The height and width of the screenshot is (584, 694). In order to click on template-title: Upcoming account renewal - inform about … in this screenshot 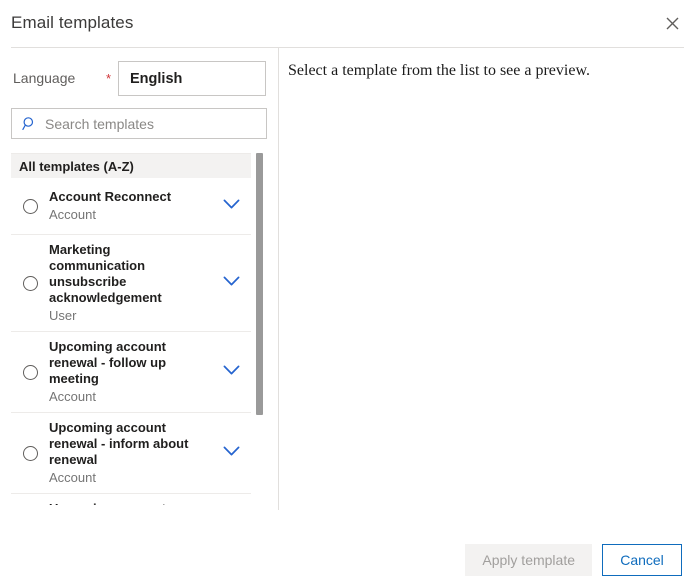, I will do `click(119, 443)`.